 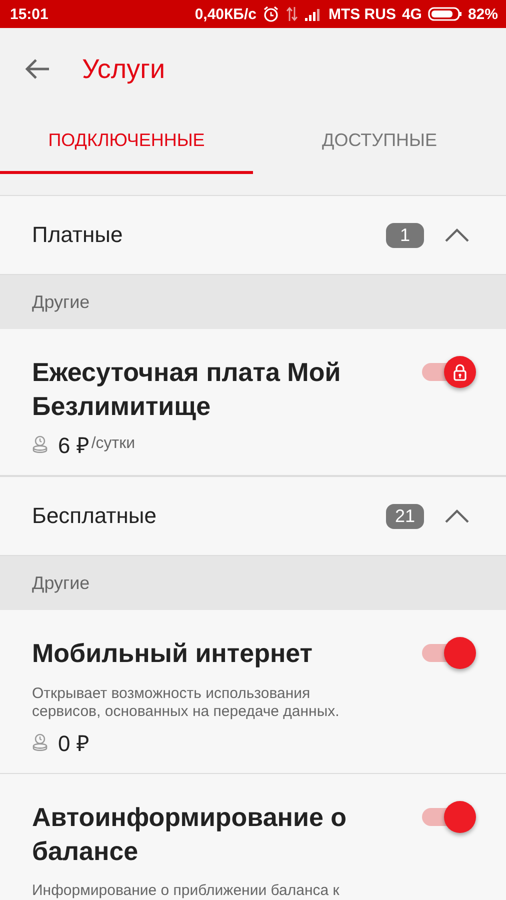 What do you see at coordinates (379, 142) in the screenshot?
I see `tab: ДОСТУПНЫЕ` at bounding box center [379, 142].